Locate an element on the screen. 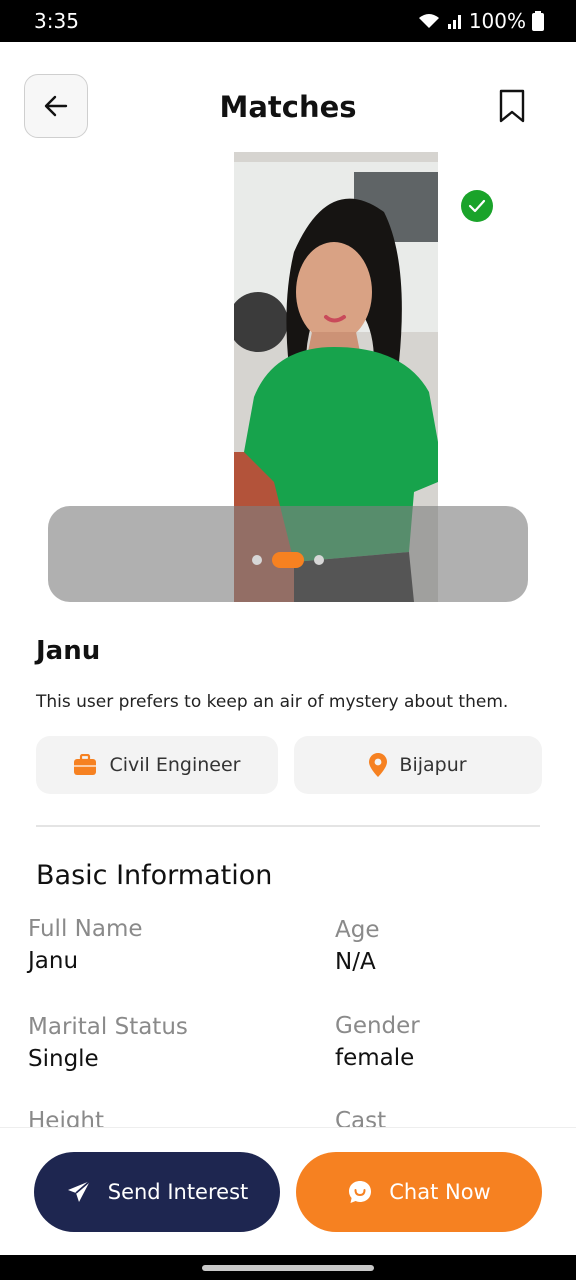 The image size is (576, 1280). bookmark-icon is located at coordinates (512, 106).